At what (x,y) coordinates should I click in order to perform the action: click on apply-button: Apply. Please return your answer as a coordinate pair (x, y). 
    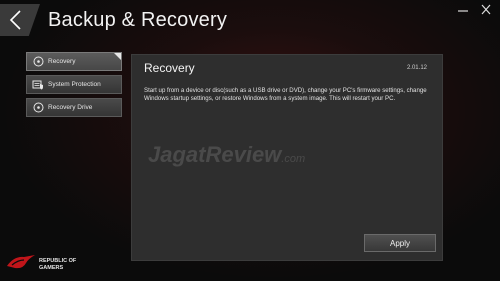
    Looking at the image, I should click on (400, 243).